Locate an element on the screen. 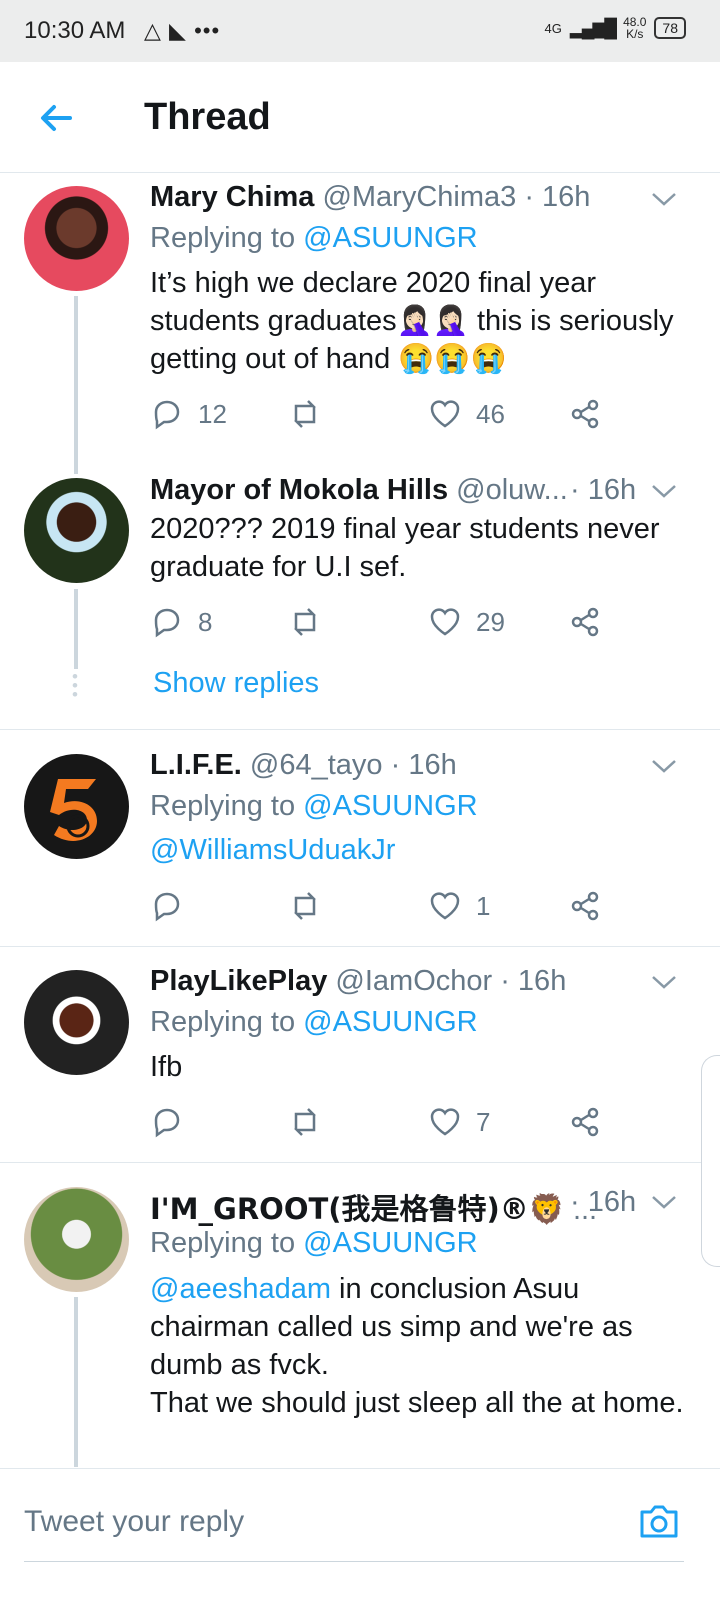  tweet-meta: I'M_GROOT(我是格鲁特)®🦁 ... · 16h is located at coordinates (410, 1207).